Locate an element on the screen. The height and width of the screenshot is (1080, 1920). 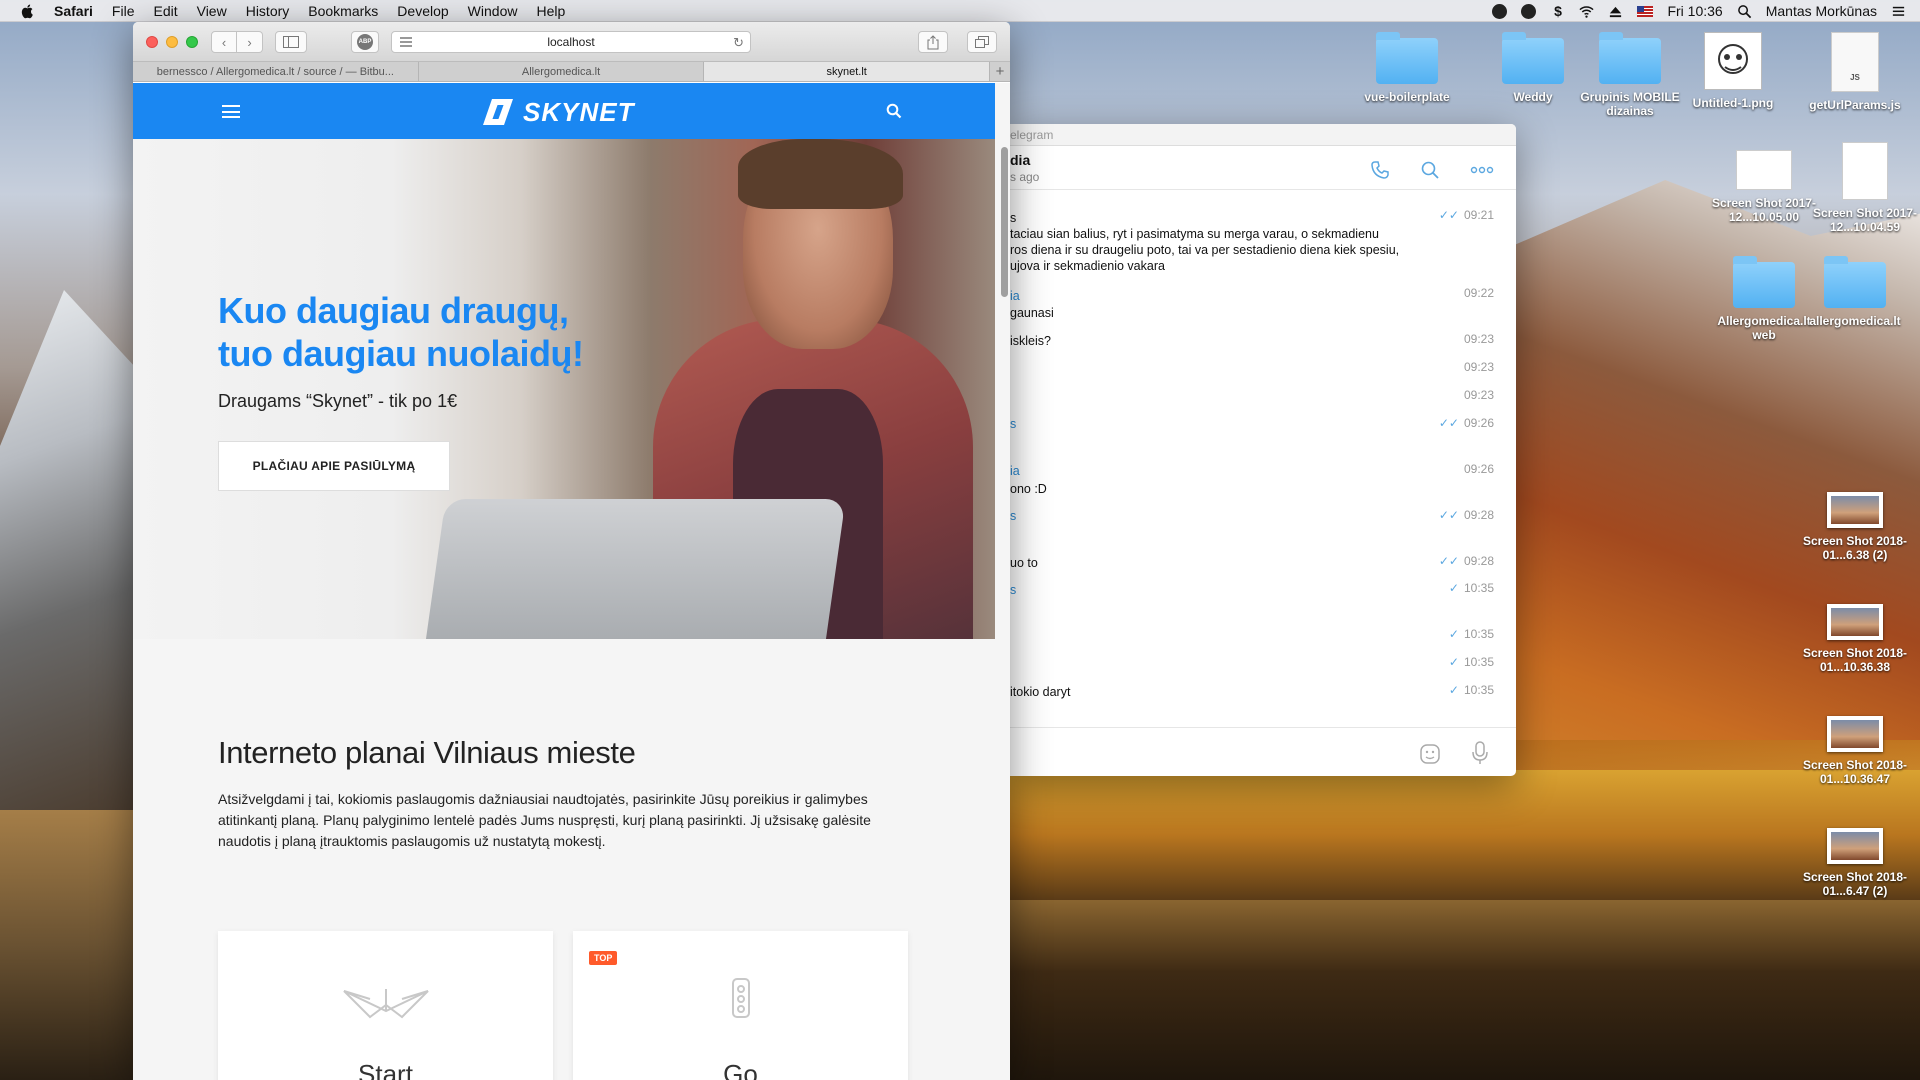
desktop-icon-untitled-png: Untitled-1.png is located at coordinates (1733, 71).